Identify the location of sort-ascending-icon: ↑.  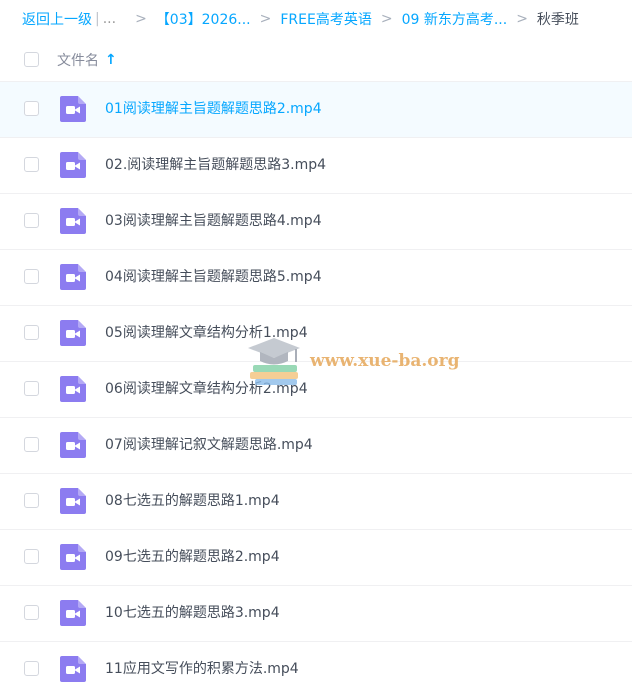
(111, 60).